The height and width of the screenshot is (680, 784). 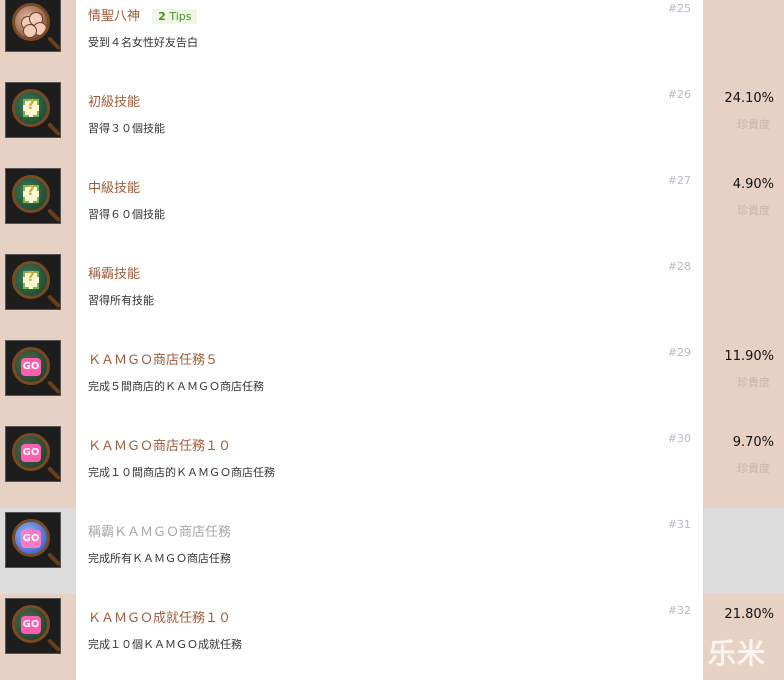 What do you see at coordinates (159, 558) in the screenshot?
I see `achievement-description: 完成所有ＫＡＭＧＯ商店任務` at bounding box center [159, 558].